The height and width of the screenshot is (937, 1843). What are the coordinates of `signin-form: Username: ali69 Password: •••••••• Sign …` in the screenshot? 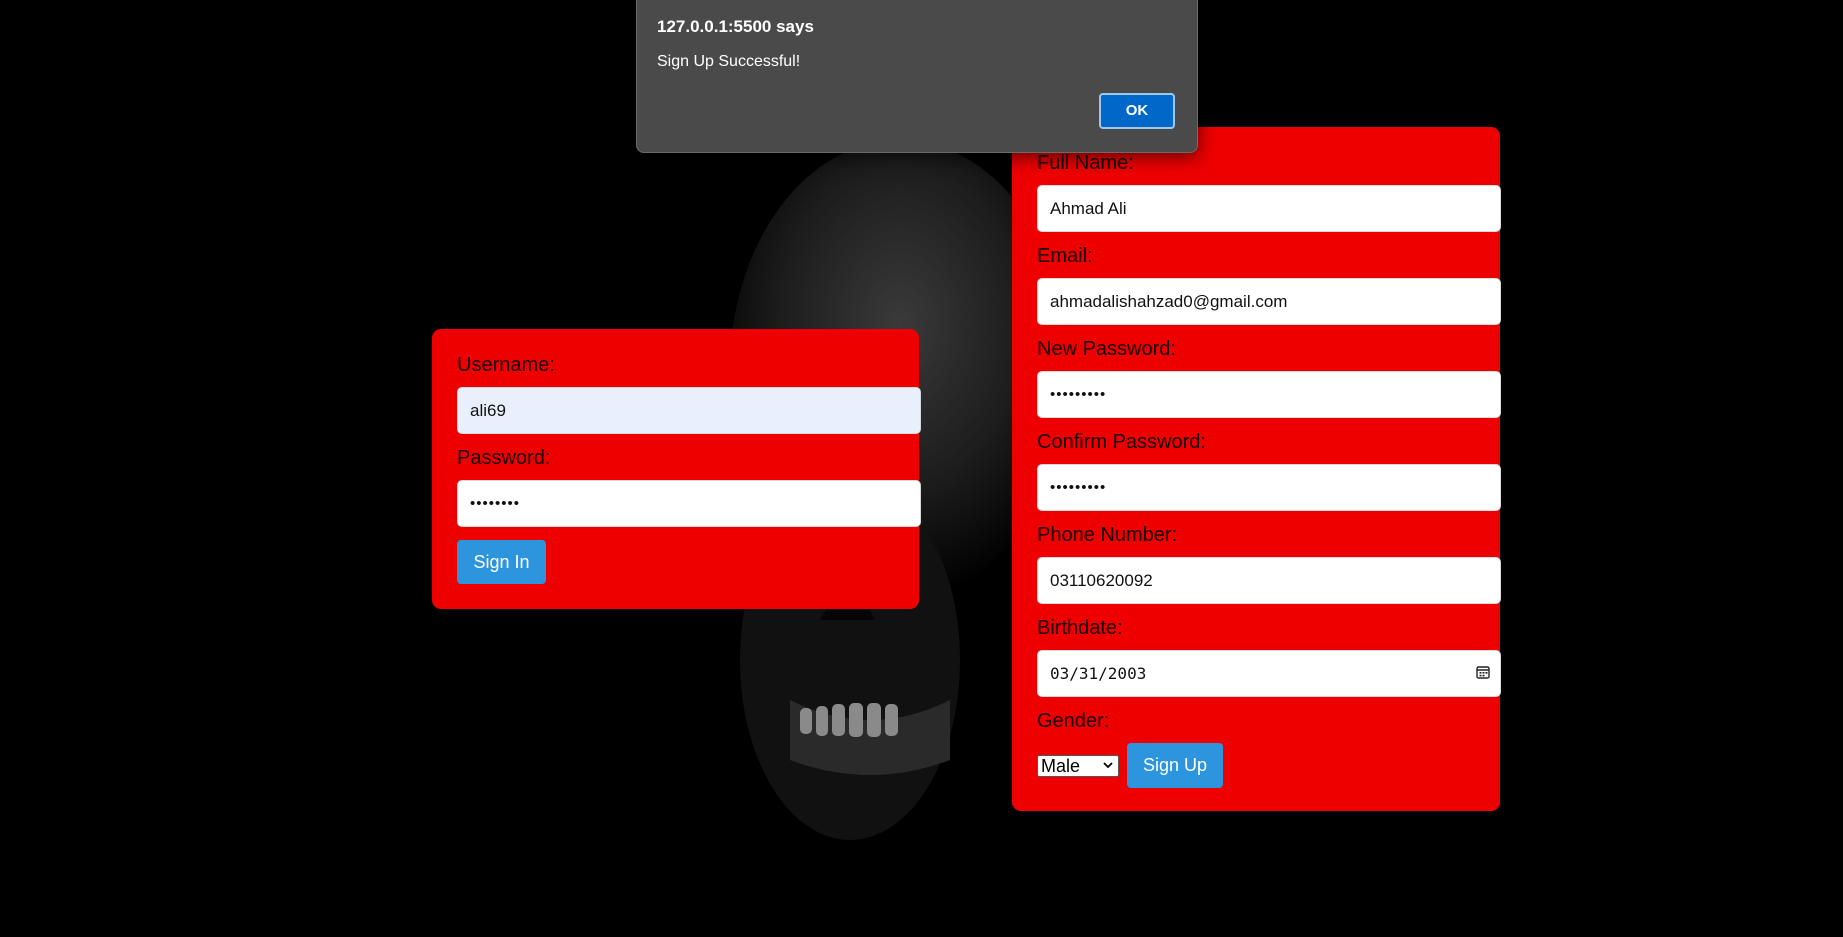 It's located at (676, 469).